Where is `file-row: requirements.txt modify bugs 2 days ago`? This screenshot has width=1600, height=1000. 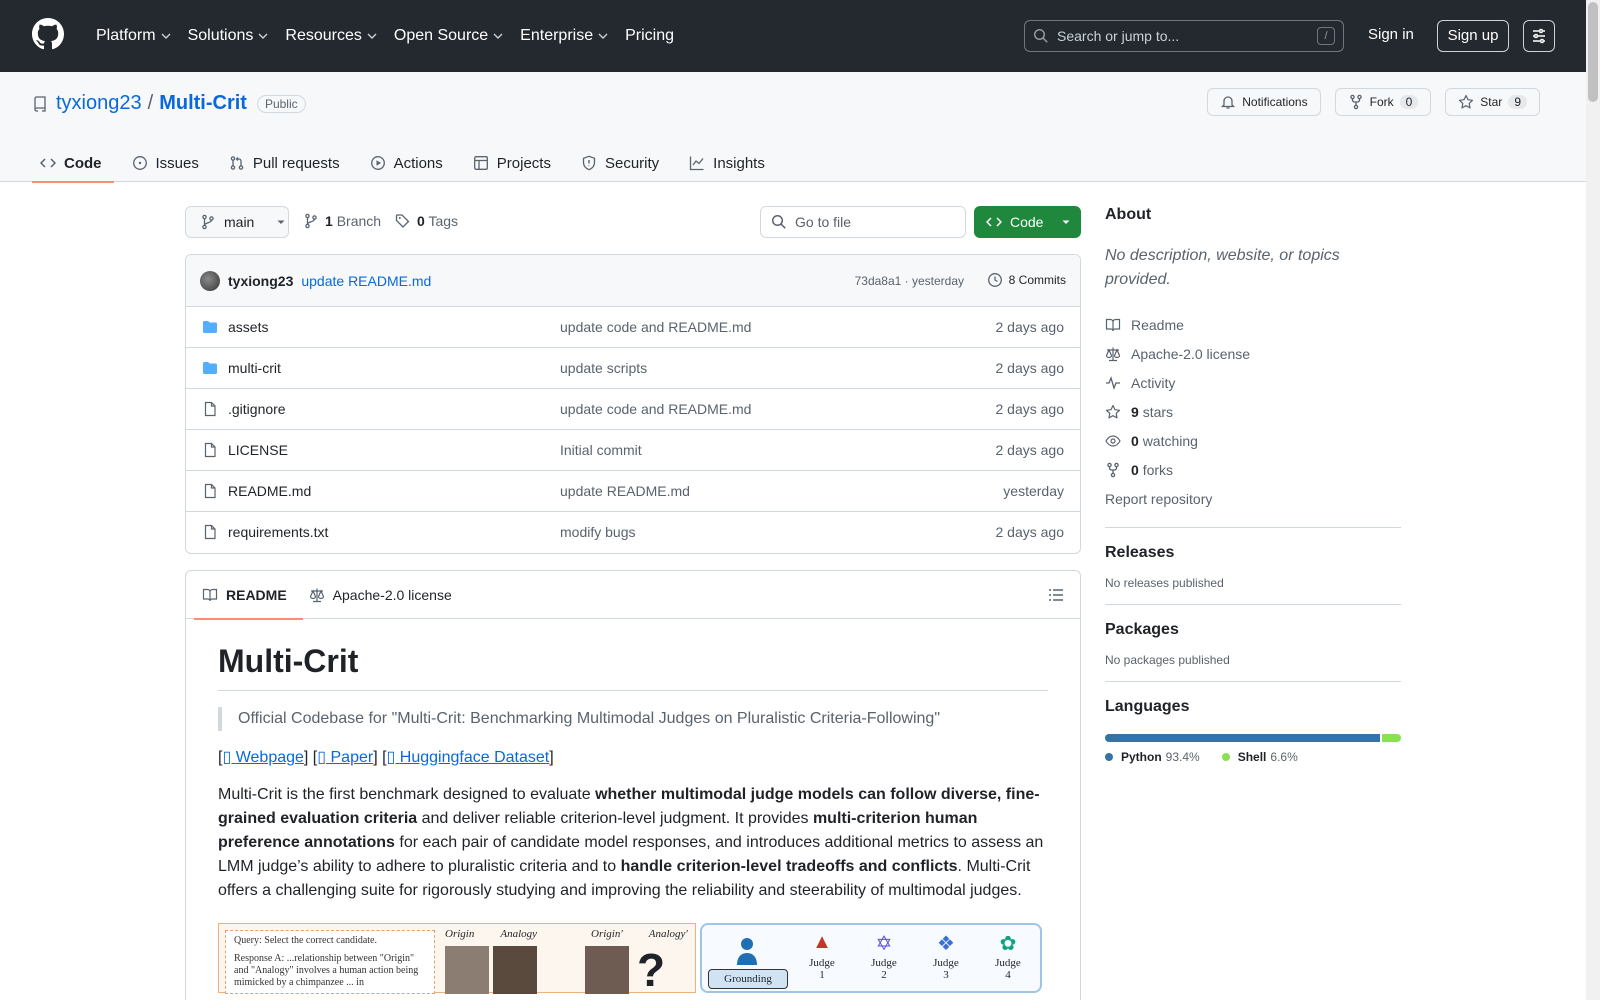
file-row: requirements.txt modify bugs 2 days ago is located at coordinates (633, 532).